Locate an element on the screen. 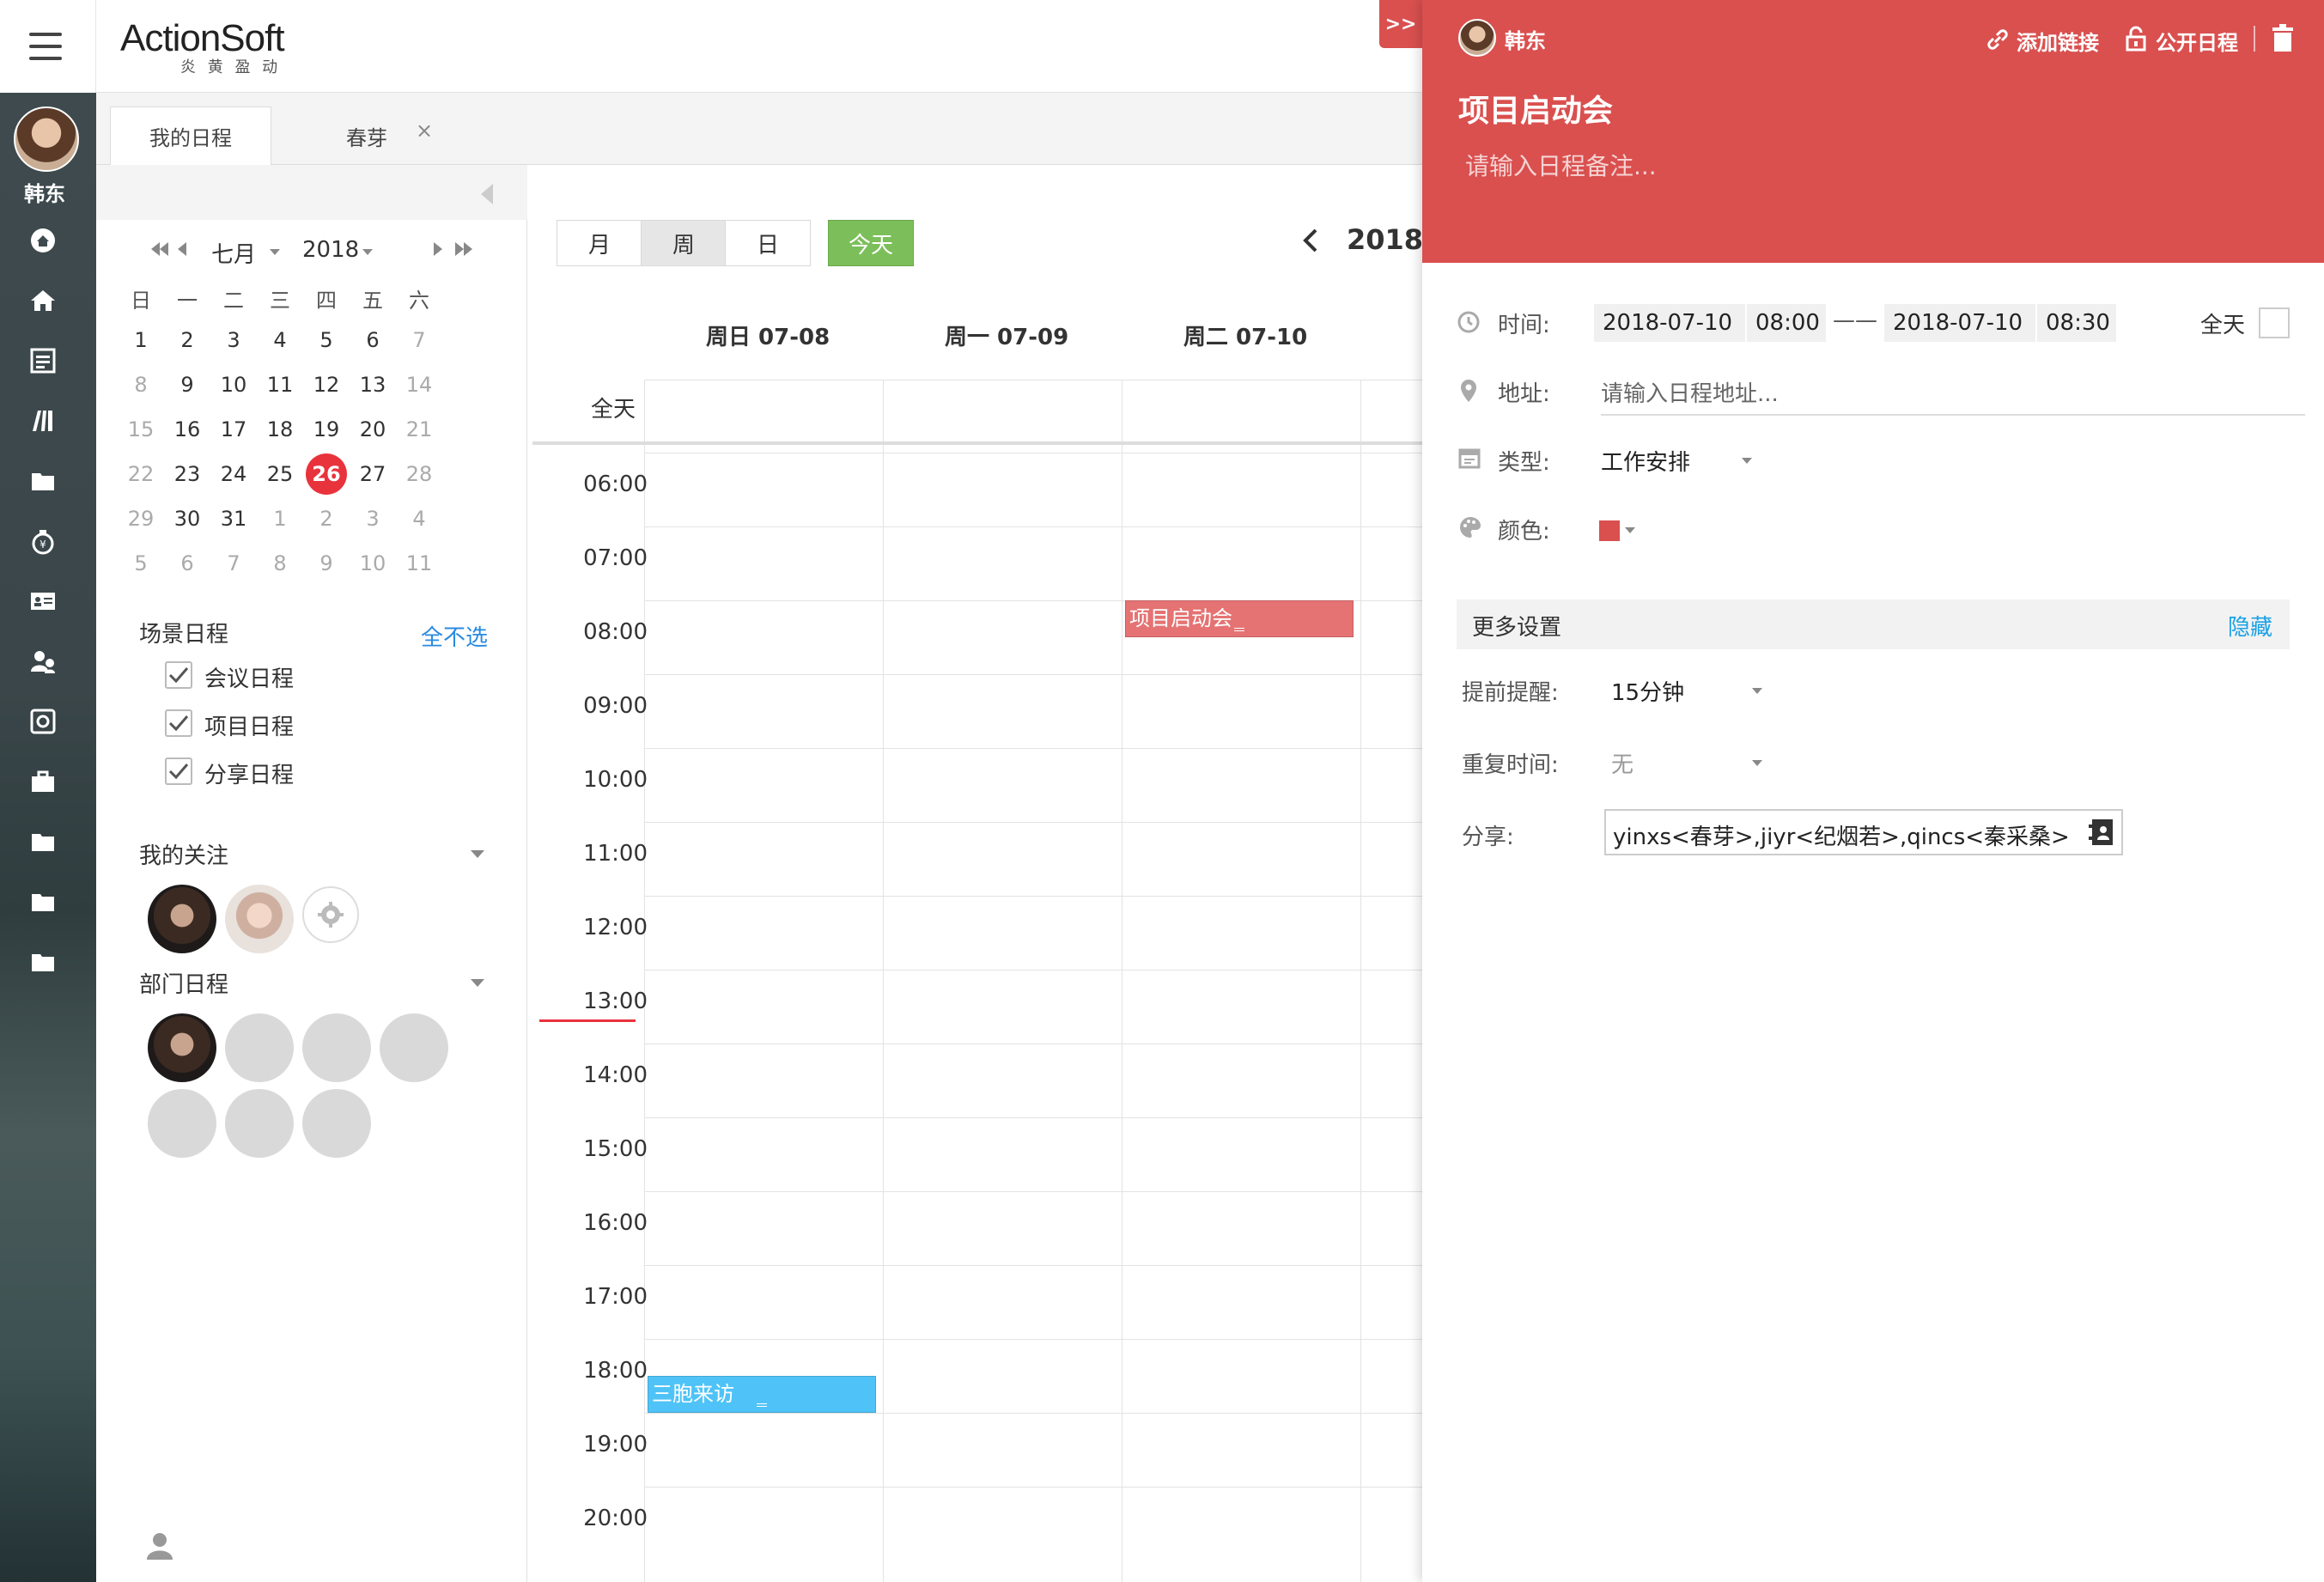 This screenshot has width=2324, height=1582. project-schedule-checkbox is located at coordinates (179, 723).